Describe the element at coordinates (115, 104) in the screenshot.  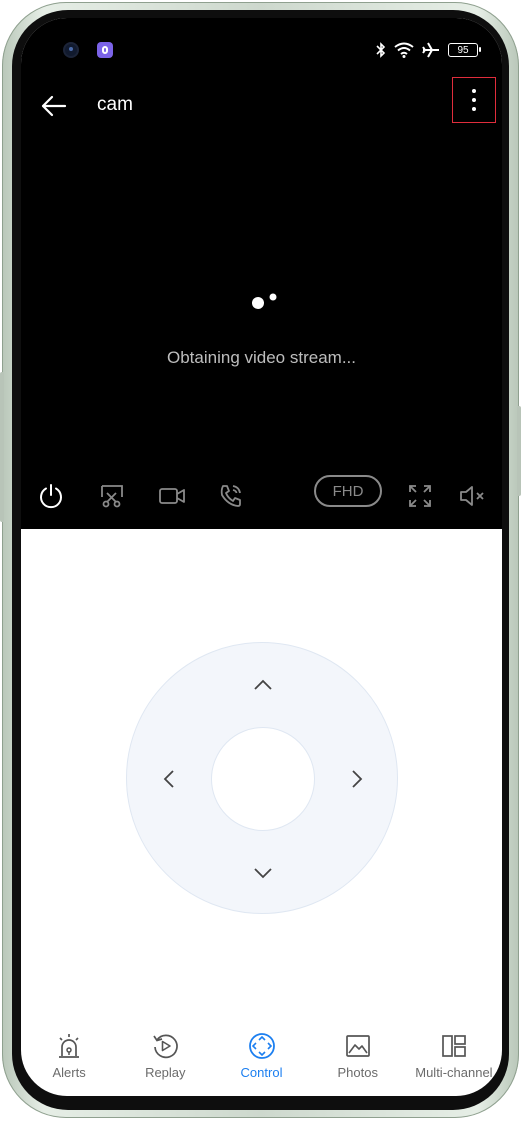
I see `page-title: cam` at that location.